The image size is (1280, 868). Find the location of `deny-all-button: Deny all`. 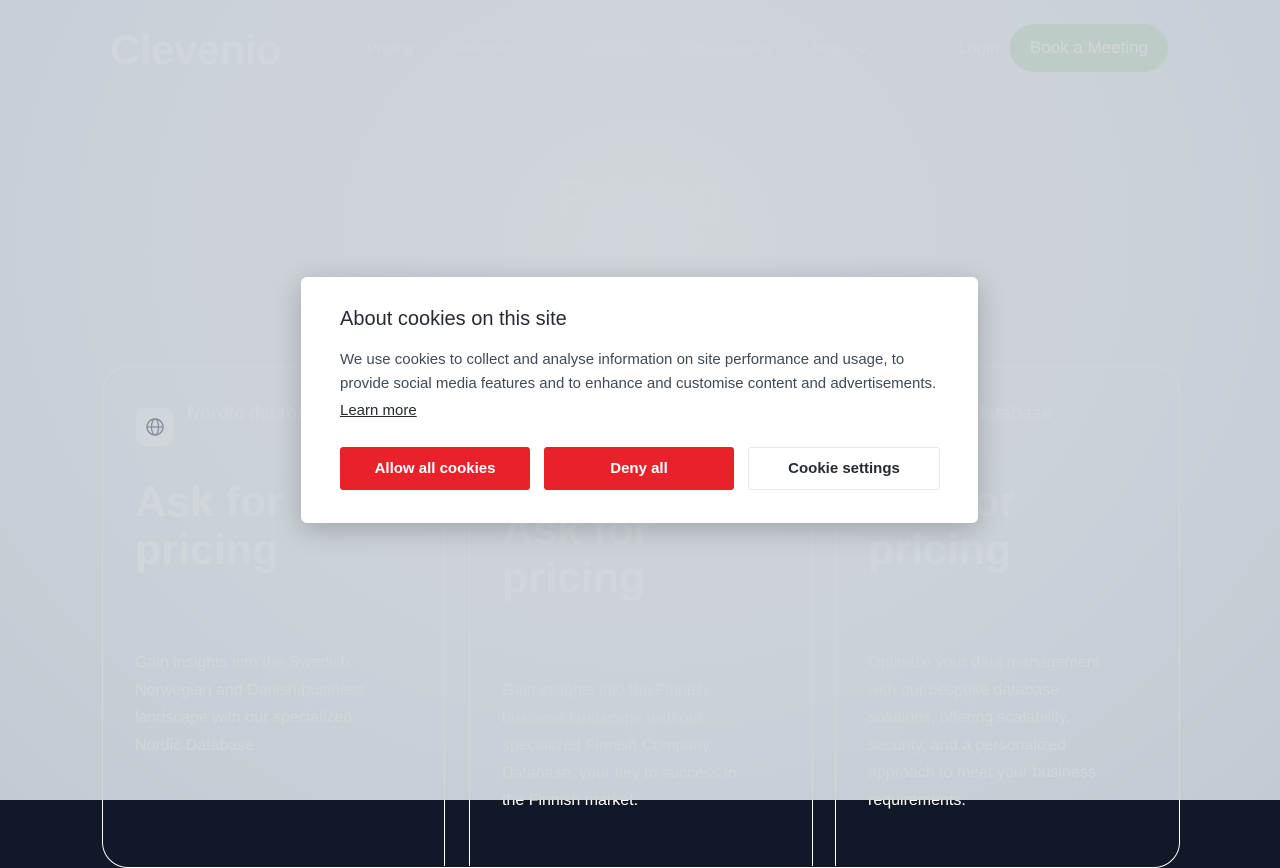

deny-all-button: Deny all is located at coordinates (639, 468).